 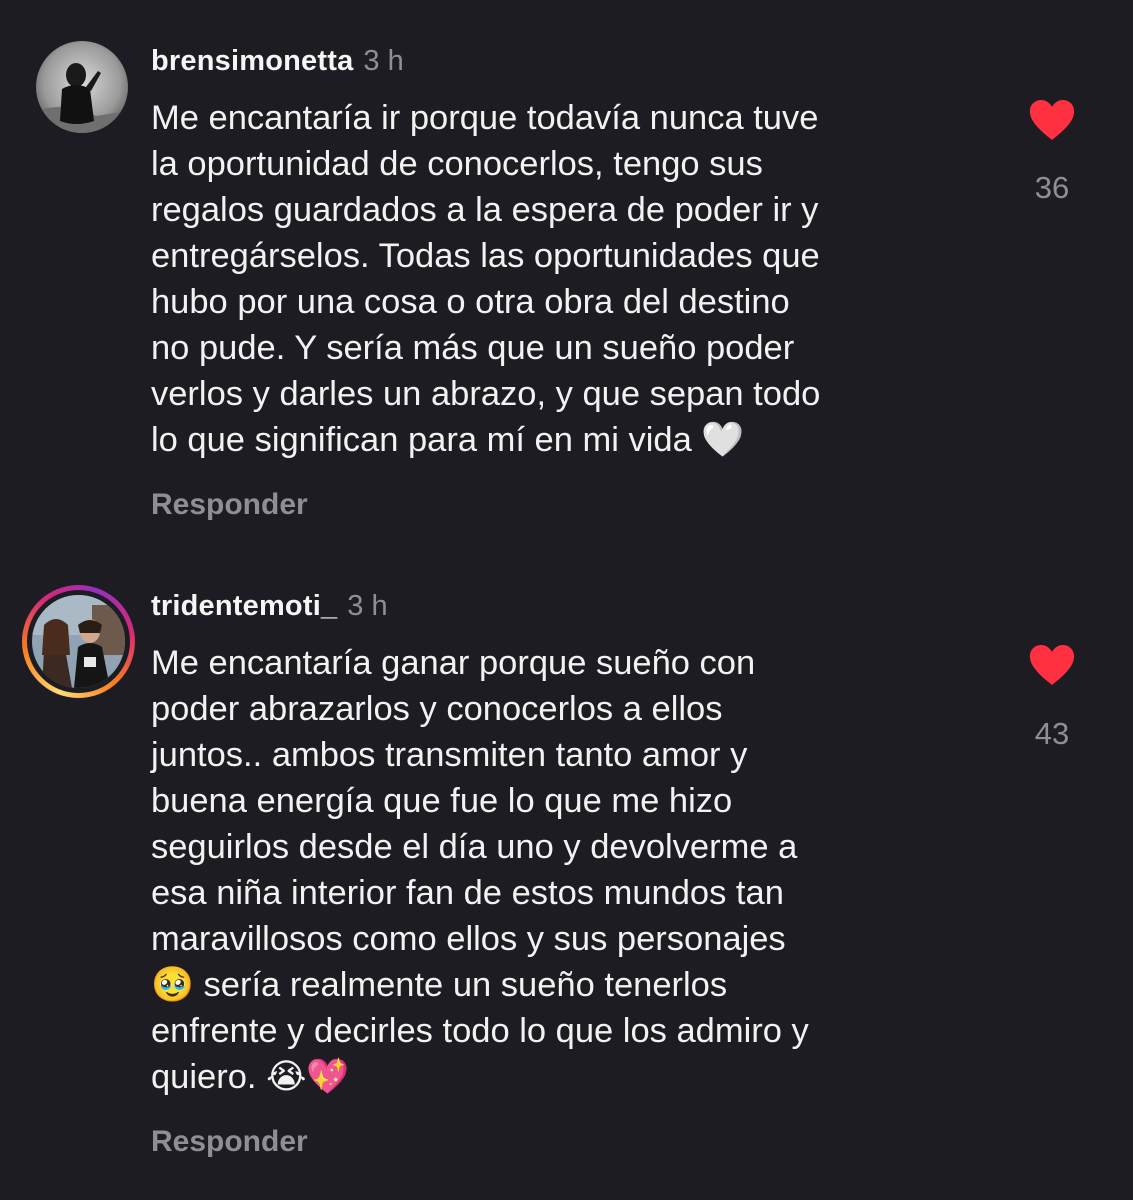 I want to click on like-count: 36, so click(x=1052, y=187).